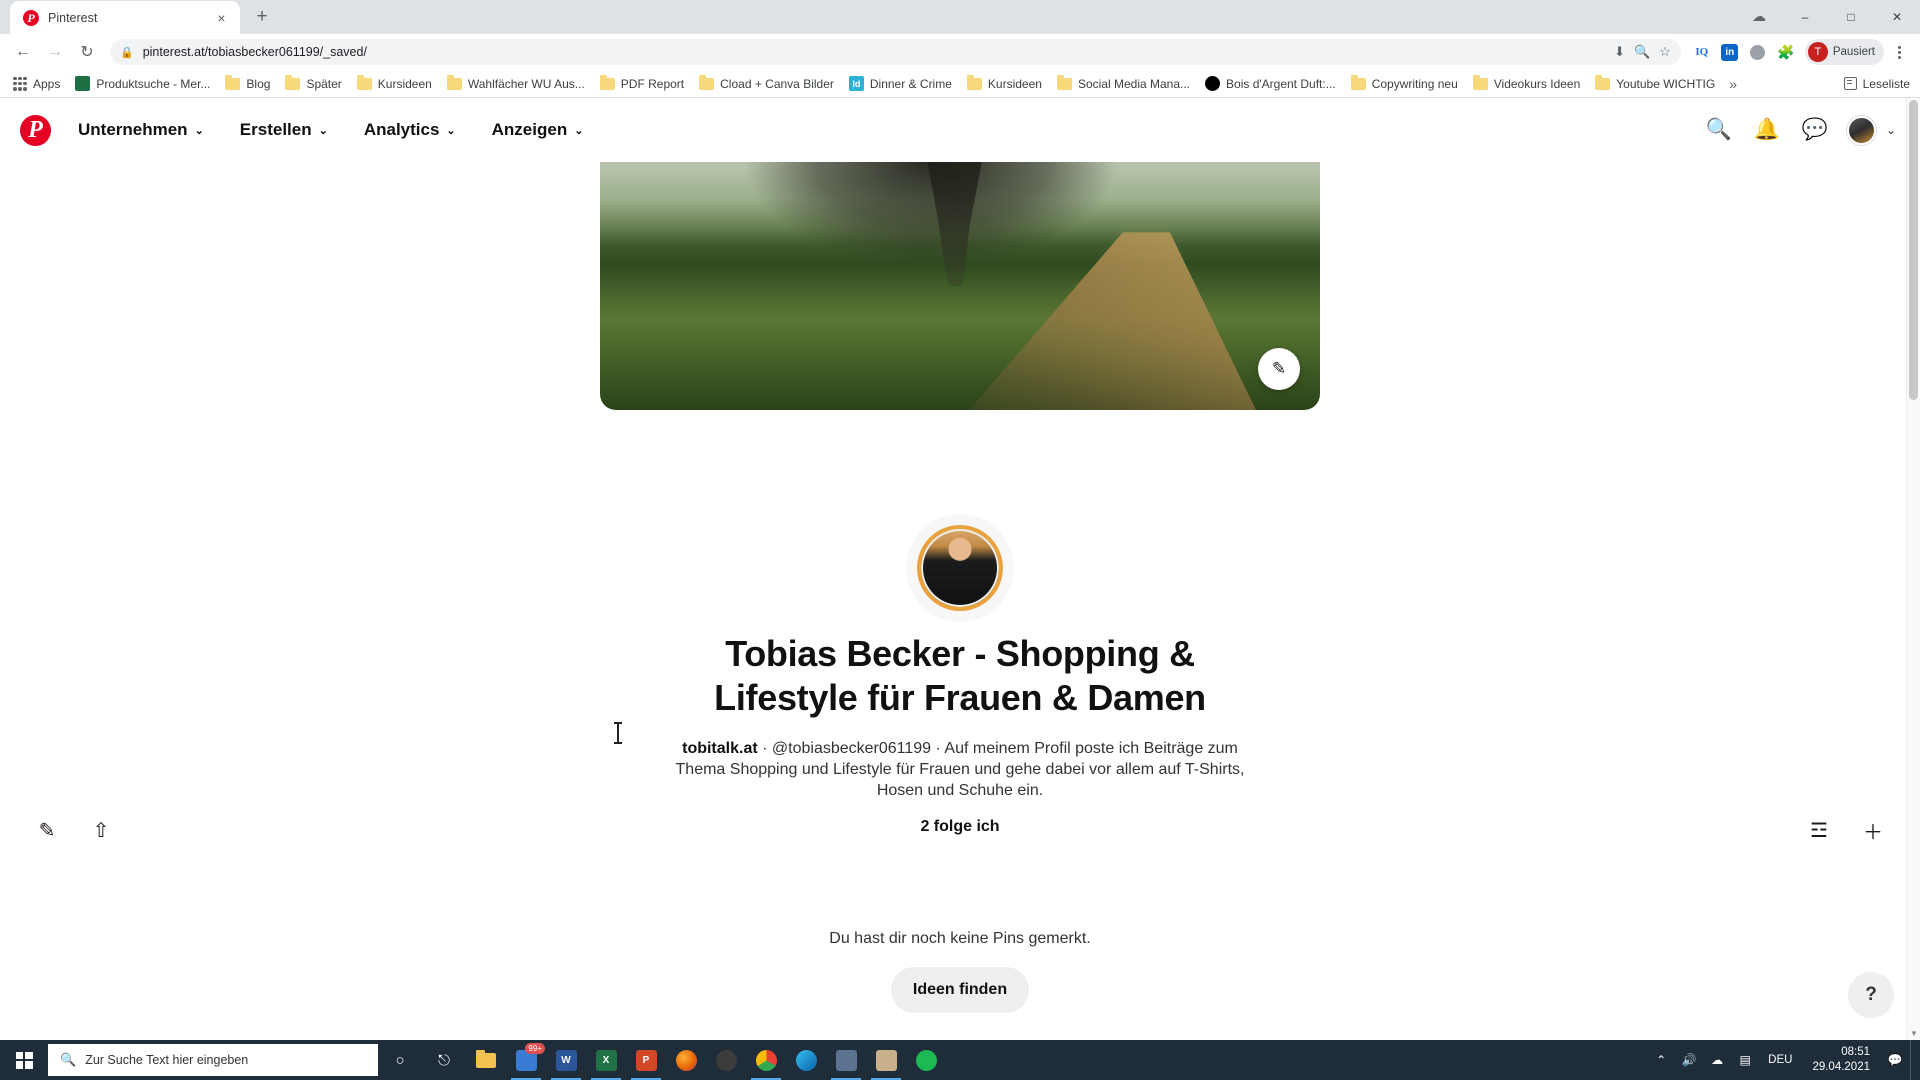  Describe the element at coordinates (24, 1060) in the screenshot. I see `start-button` at that location.